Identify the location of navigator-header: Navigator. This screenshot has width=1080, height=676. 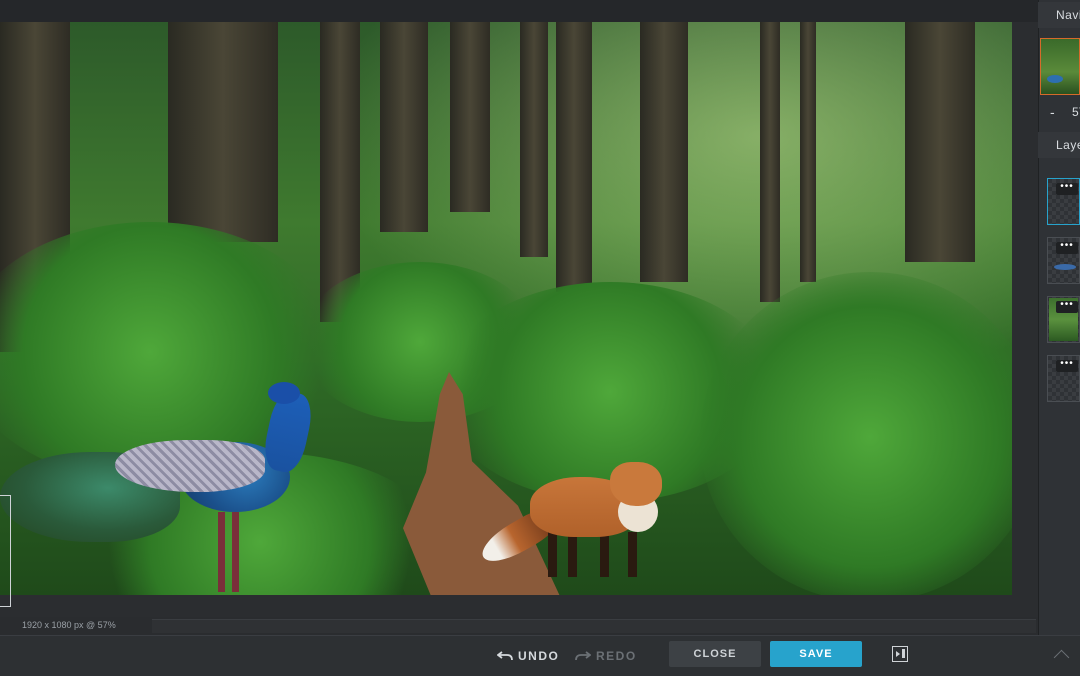
(1059, 15).